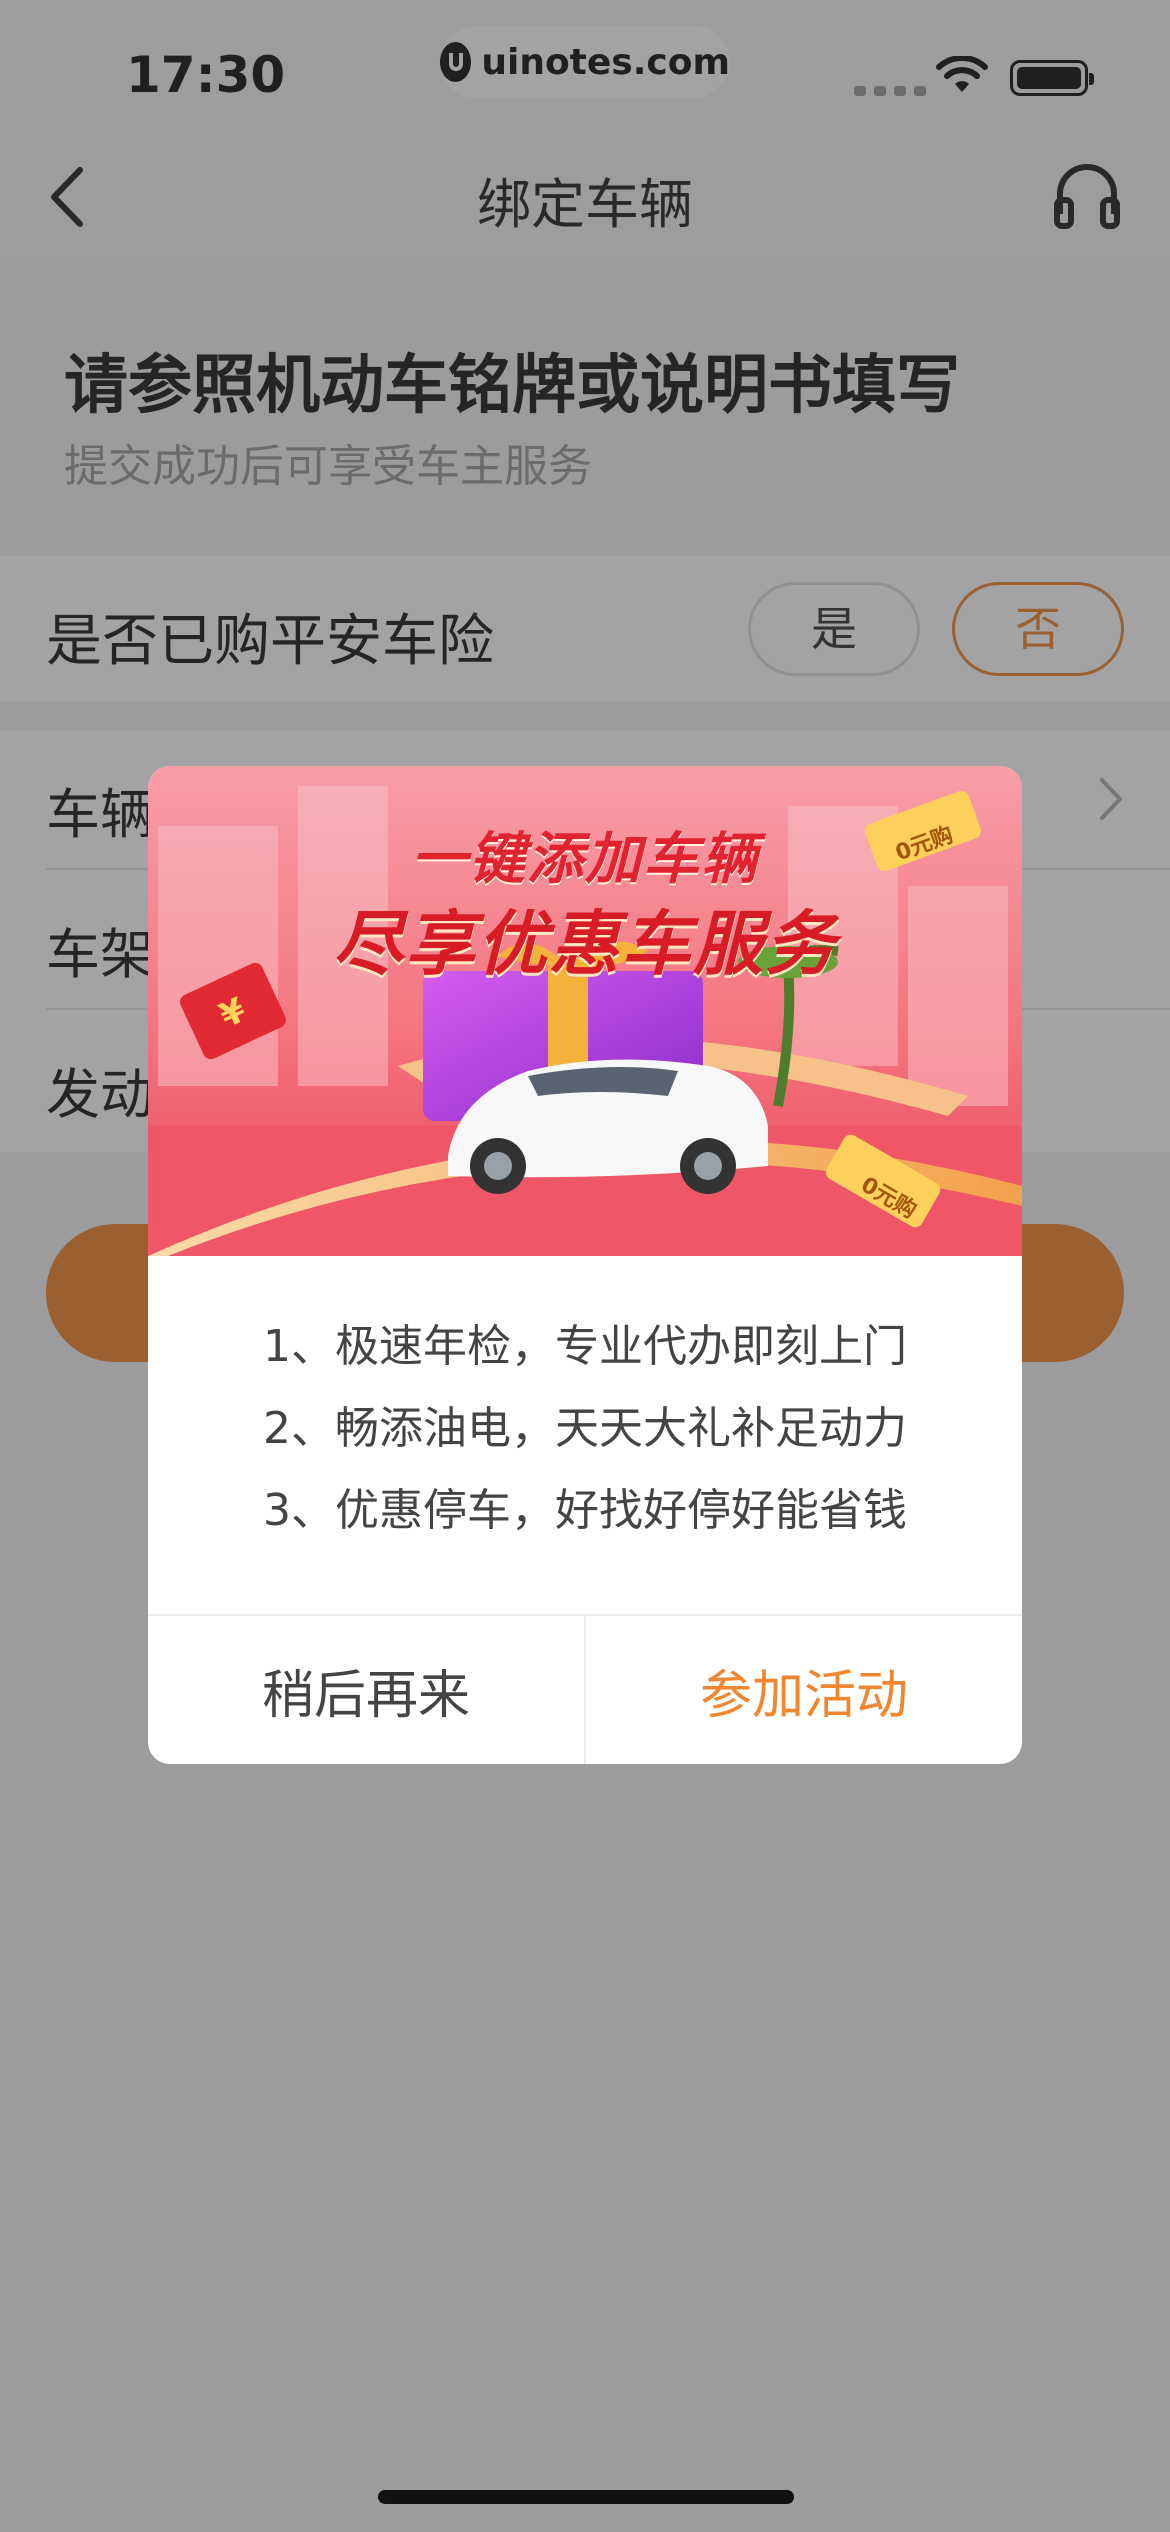 The width and height of the screenshot is (1170, 2532). Describe the element at coordinates (367, 1690) in the screenshot. I see `later-button: 稍后再来` at that location.